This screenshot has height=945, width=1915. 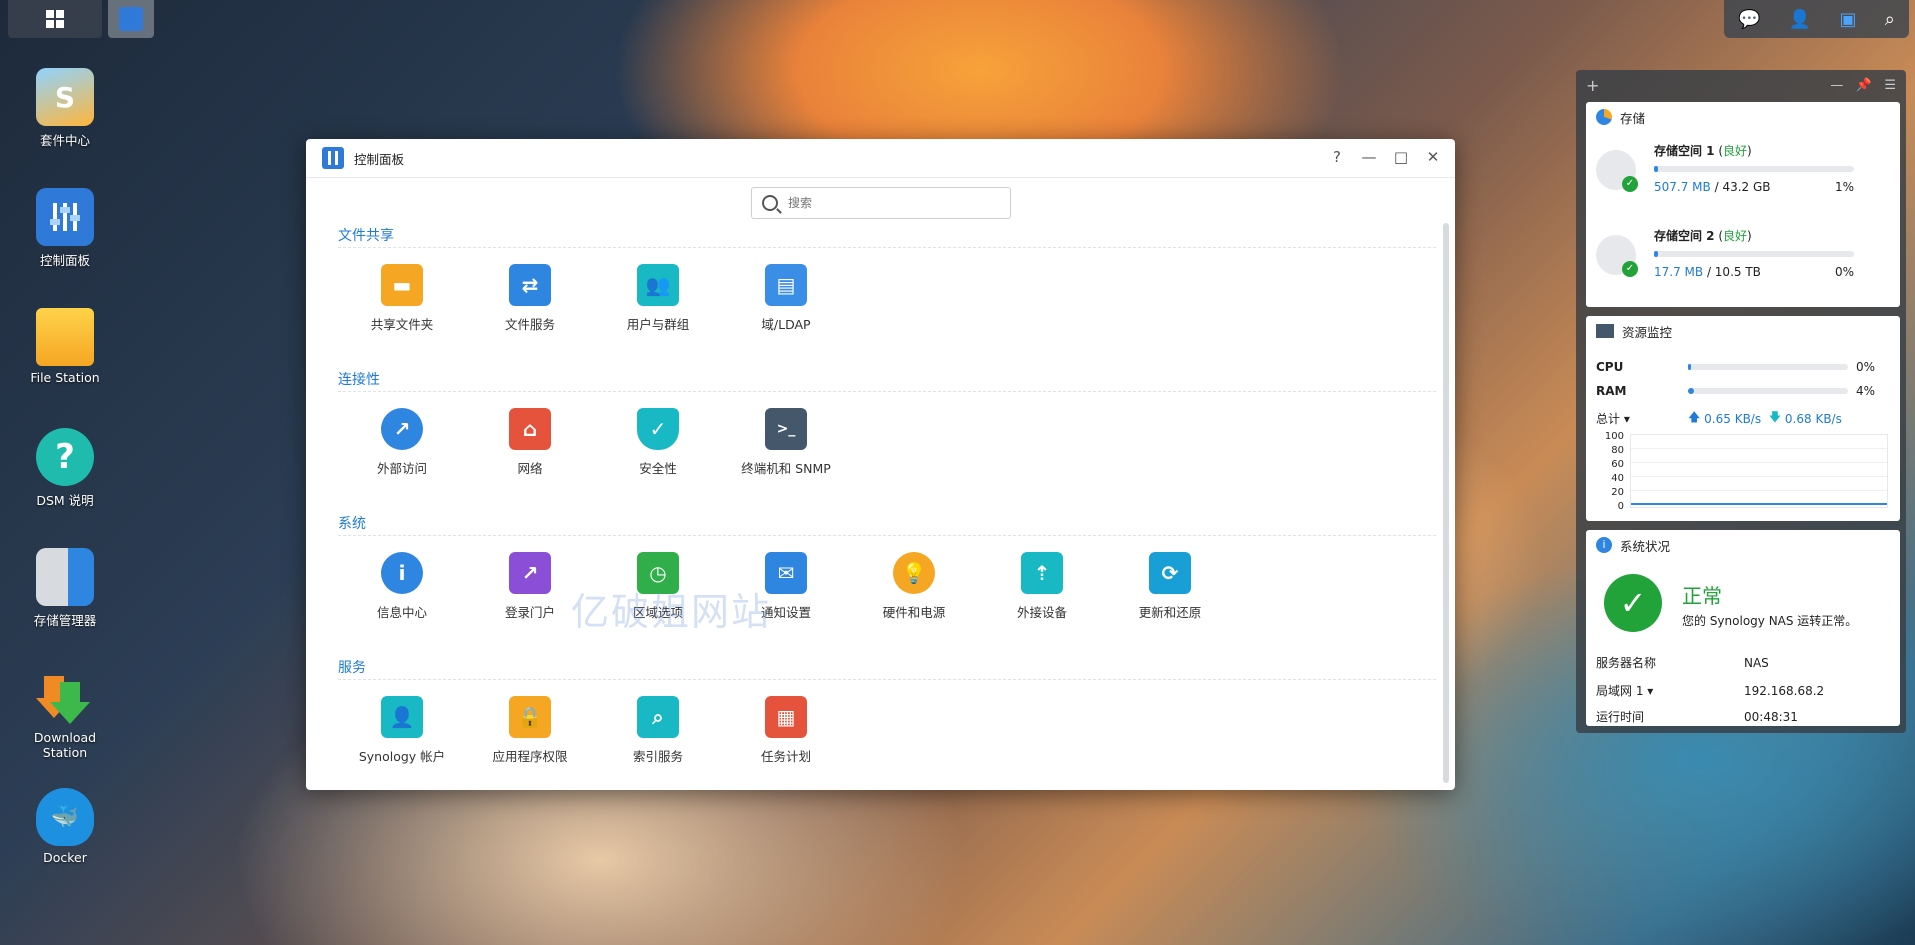 I want to click on docker-icon: 🐳, so click(x=65, y=817).